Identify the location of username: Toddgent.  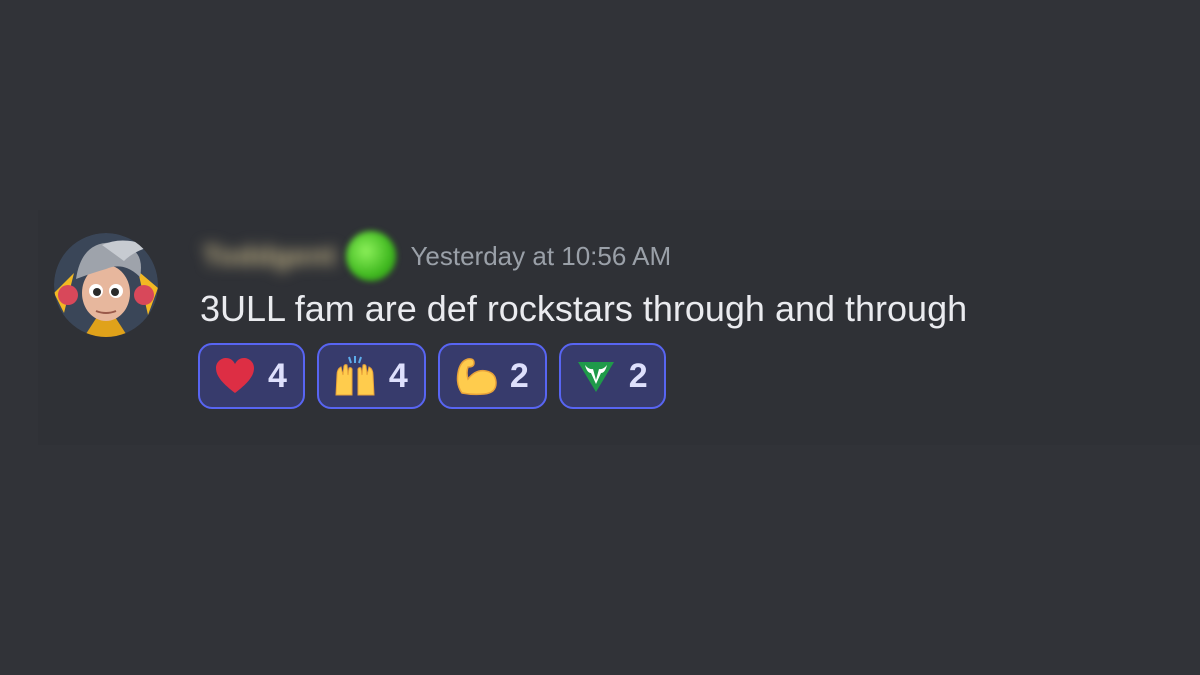
(269, 256).